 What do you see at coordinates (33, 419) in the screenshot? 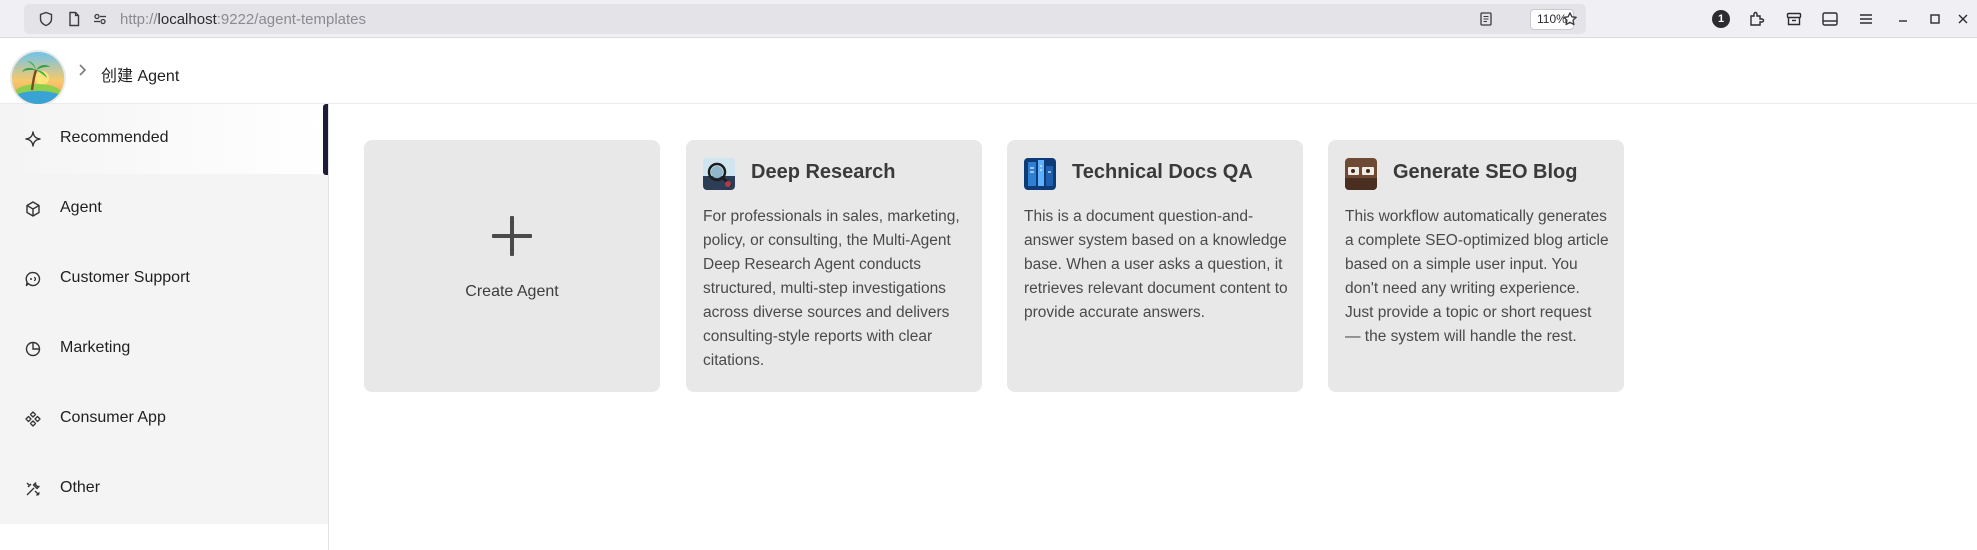
I see `component-icon` at bounding box center [33, 419].